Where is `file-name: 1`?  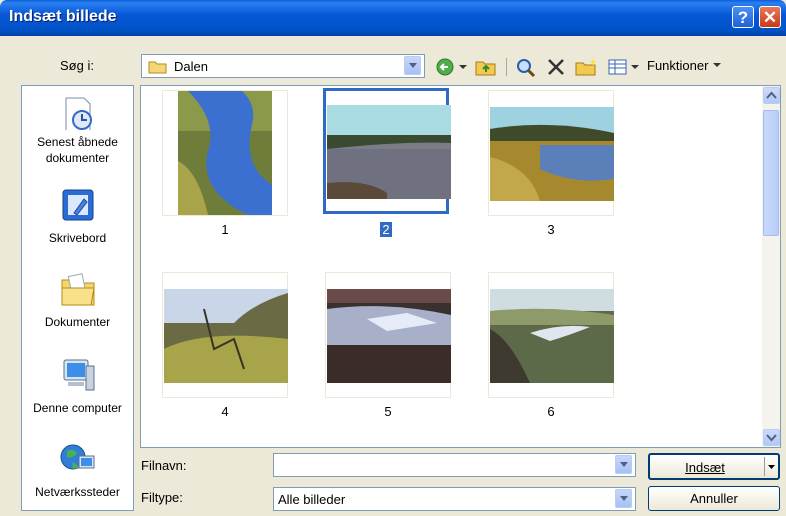 file-name: 1 is located at coordinates (225, 229).